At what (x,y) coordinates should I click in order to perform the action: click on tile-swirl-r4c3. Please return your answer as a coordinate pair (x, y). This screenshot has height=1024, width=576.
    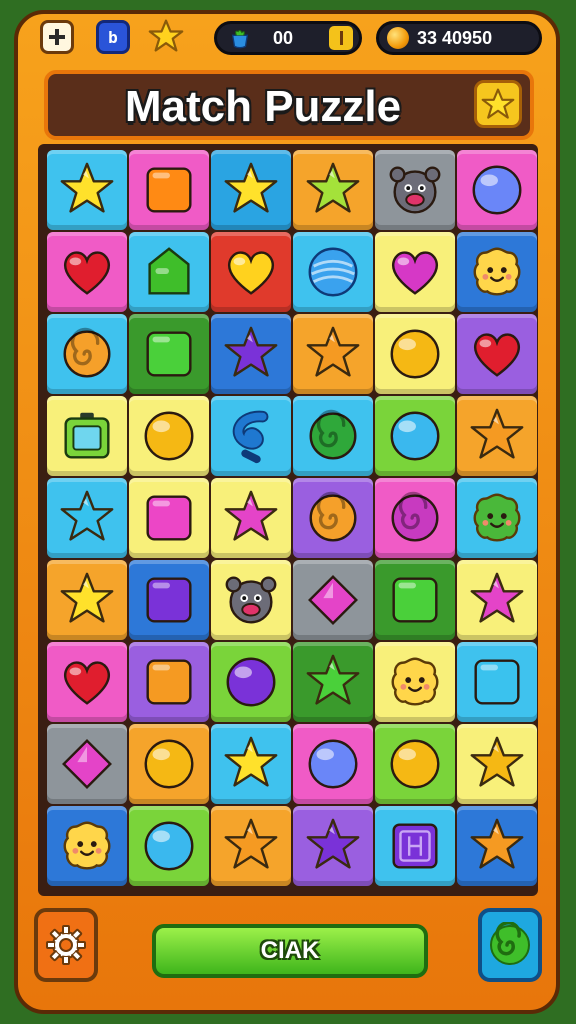
    Looking at the image, I should click on (251, 436).